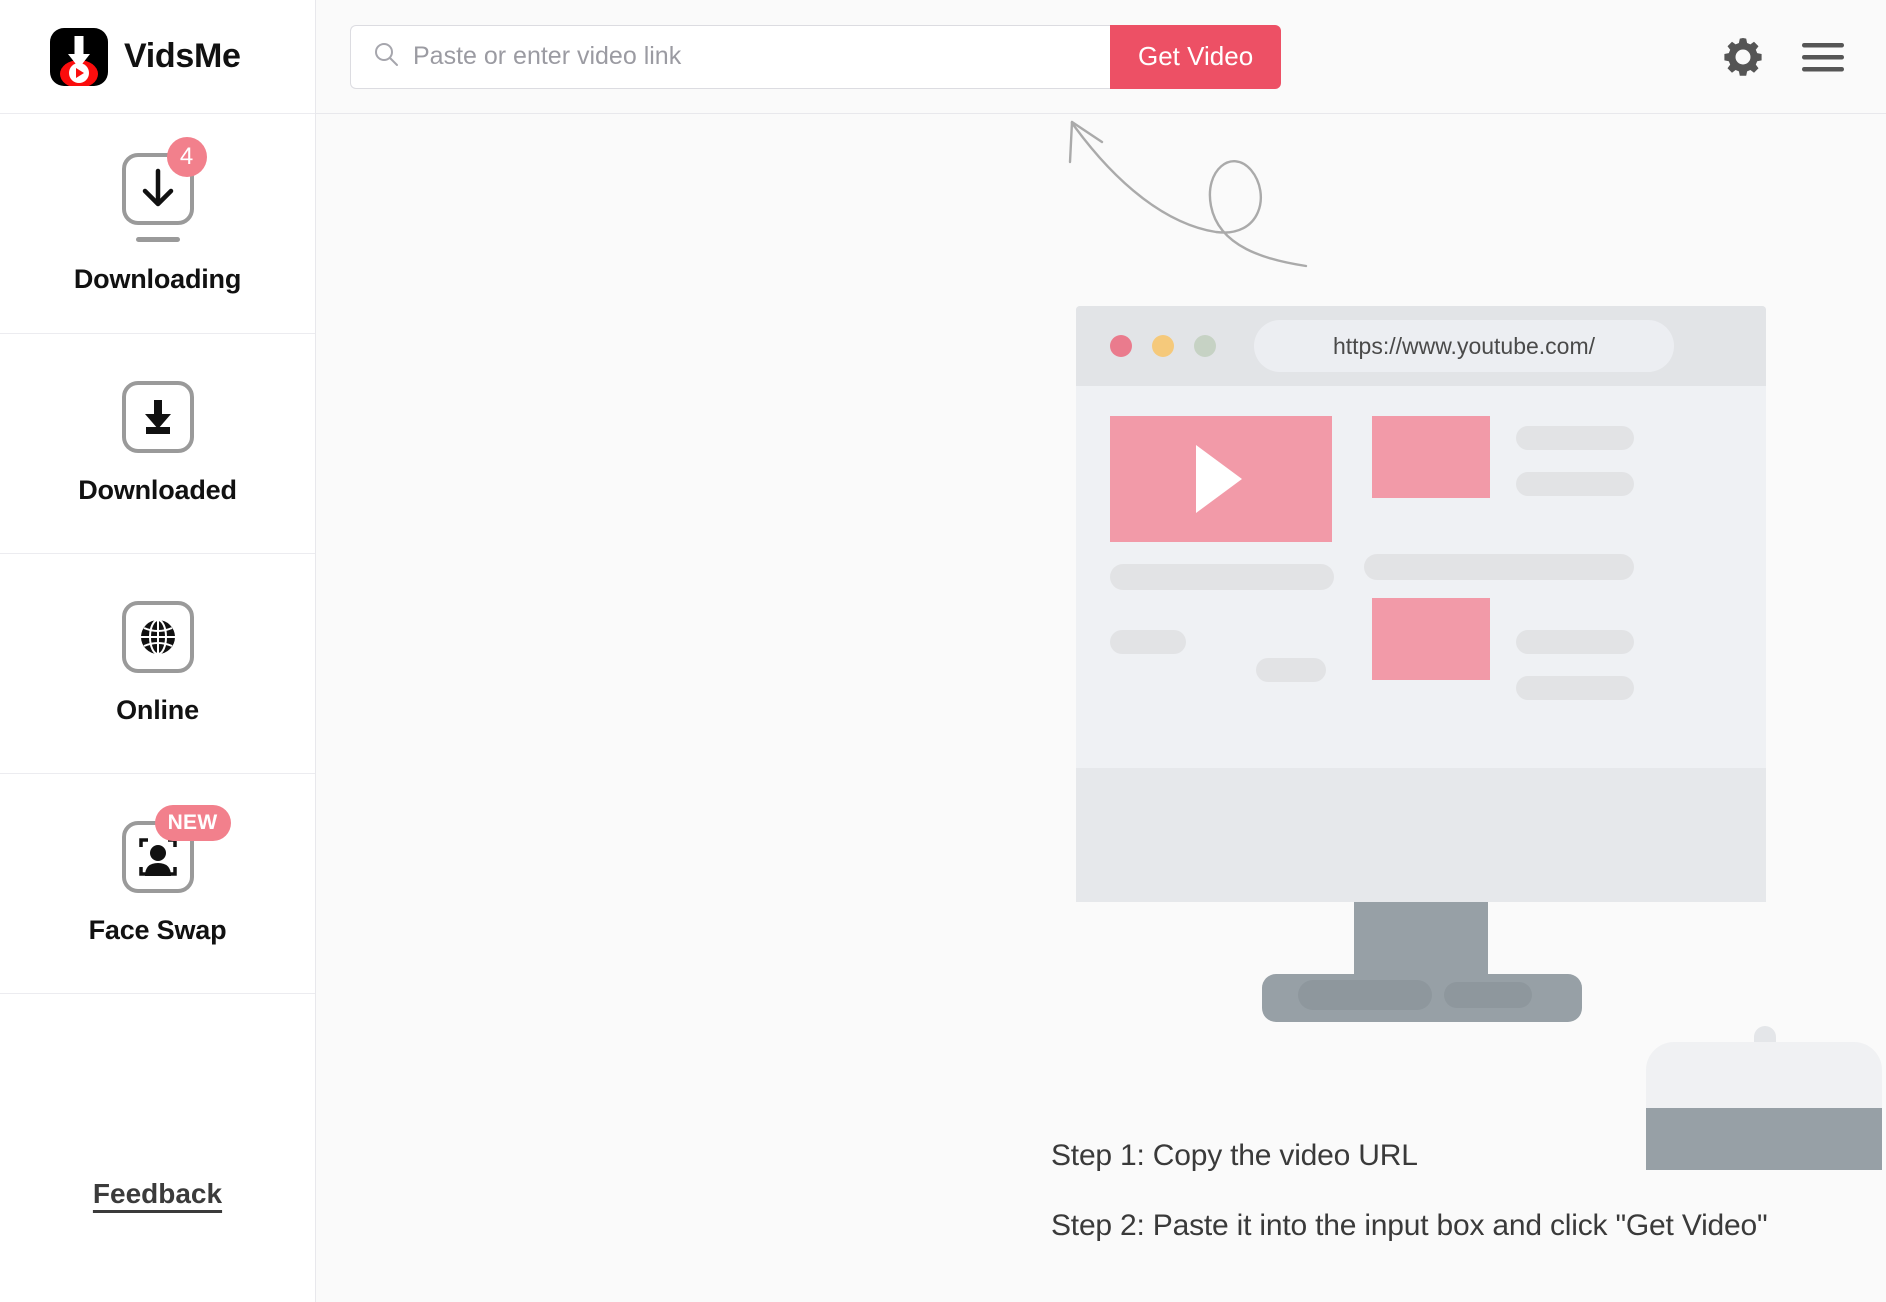  What do you see at coordinates (1421, 874) in the screenshot?
I see `monitor-bezel-bottom` at bounding box center [1421, 874].